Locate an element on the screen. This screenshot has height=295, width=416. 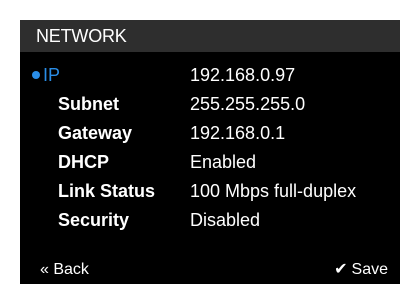
screen-header: NETWORK is located at coordinates (210, 36).